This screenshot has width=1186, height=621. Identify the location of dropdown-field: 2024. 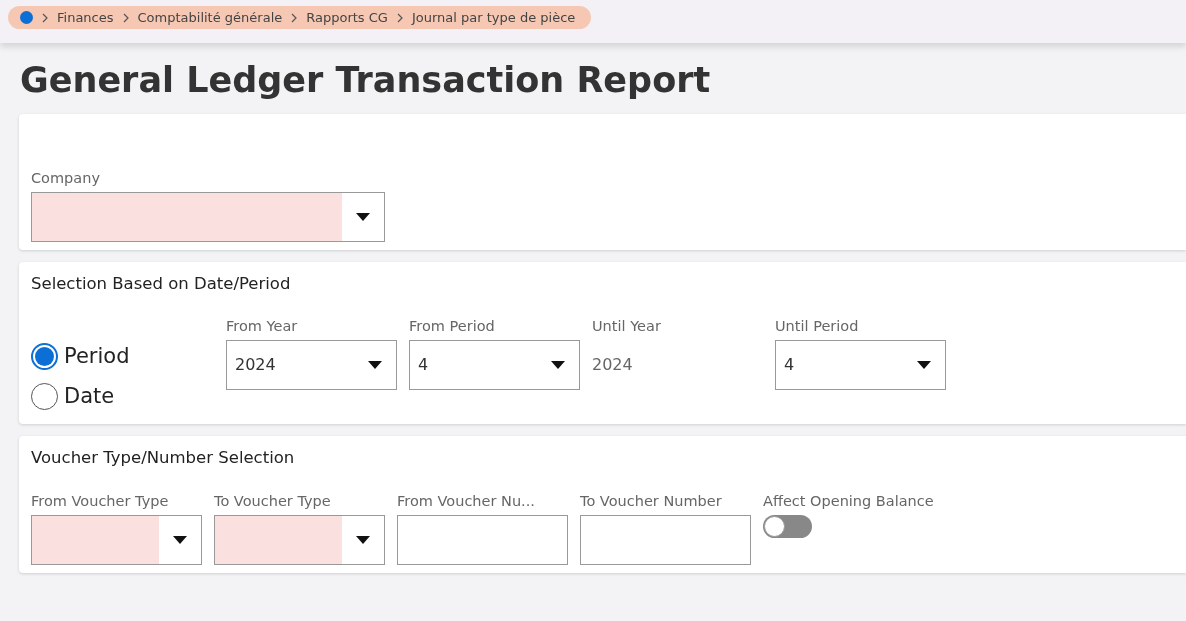
(311, 365).